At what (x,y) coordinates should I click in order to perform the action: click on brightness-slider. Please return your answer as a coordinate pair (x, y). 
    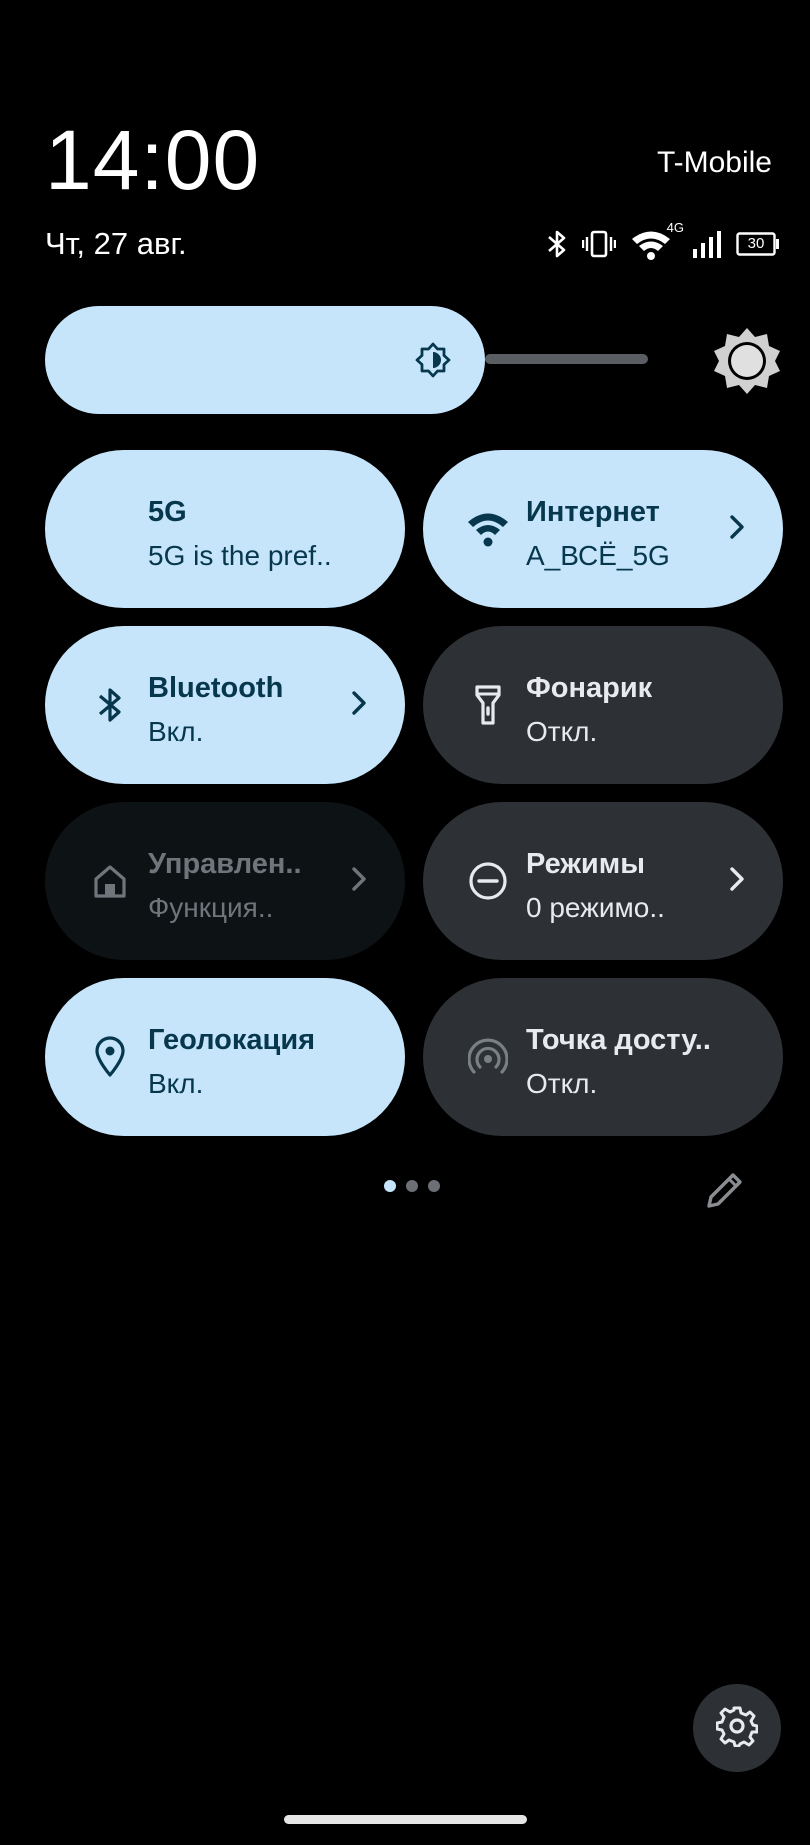
    Looking at the image, I should click on (265, 360).